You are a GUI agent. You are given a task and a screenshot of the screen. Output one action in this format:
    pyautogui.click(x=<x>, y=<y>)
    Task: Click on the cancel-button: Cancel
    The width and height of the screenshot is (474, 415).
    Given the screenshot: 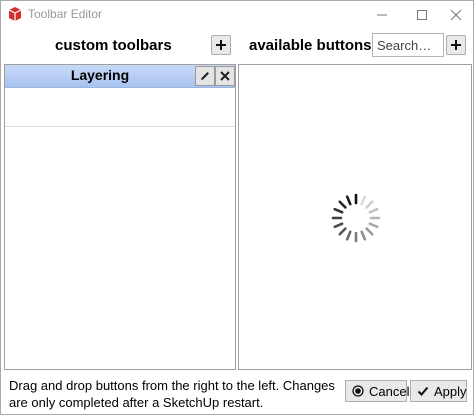 What is the action you would take?
    pyautogui.click(x=377, y=391)
    